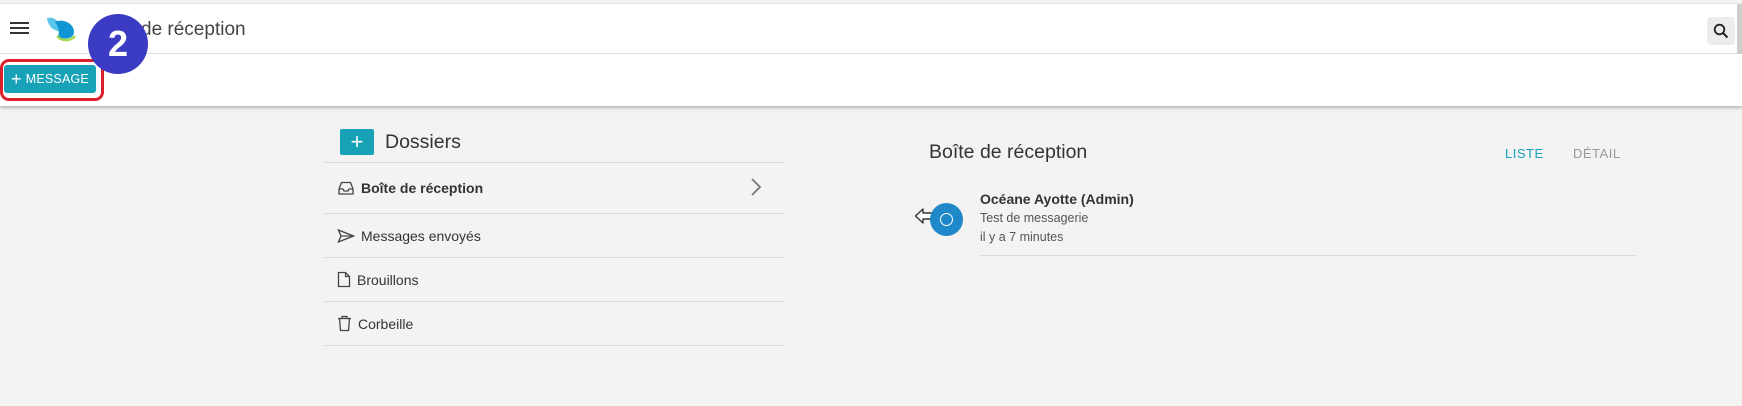 The width and height of the screenshot is (1742, 406). Describe the element at coordinates (344, 323) in the screenshot. I see `trash-icon` at that location.